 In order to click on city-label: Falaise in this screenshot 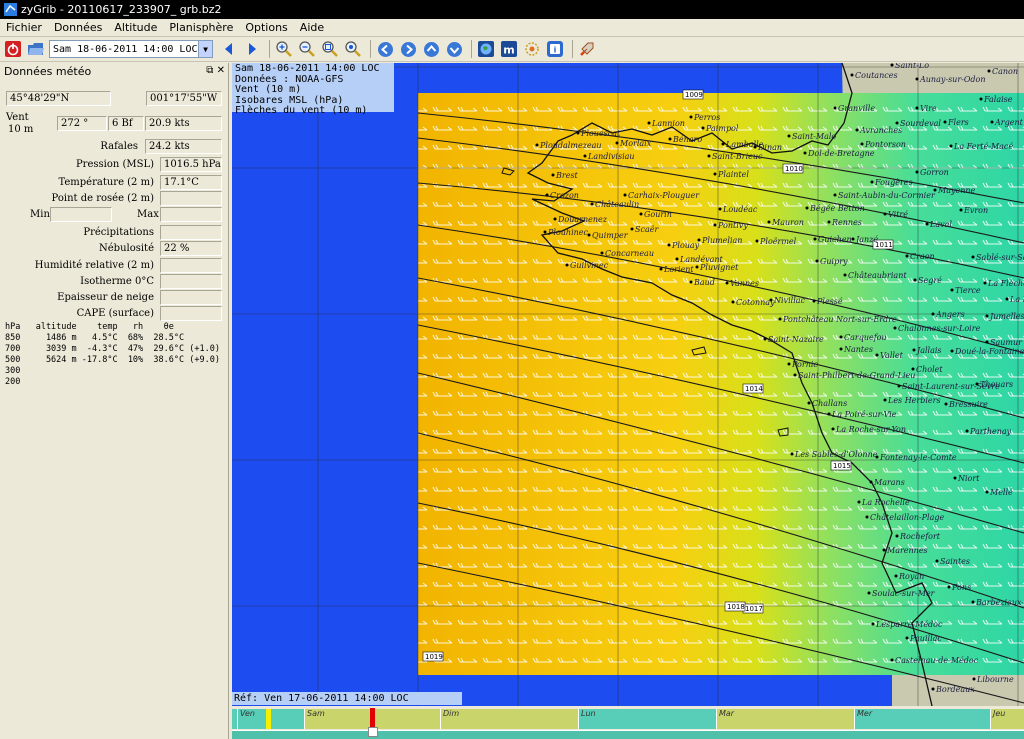, I will do `click(998, 99)`.